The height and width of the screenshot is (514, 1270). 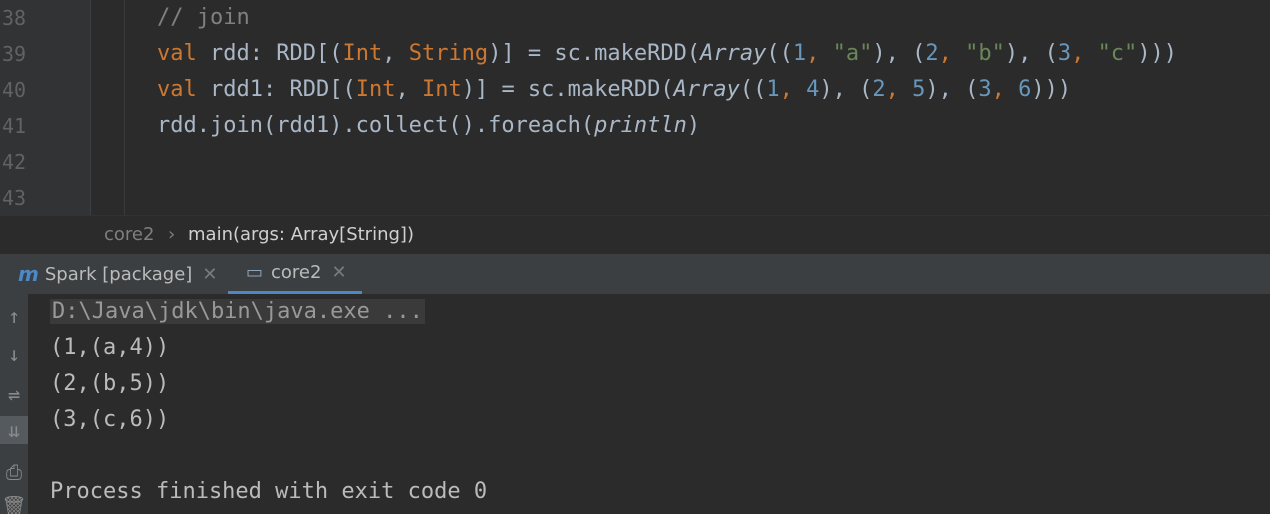 What do you see at coordinates (376, 125) in the screenshot?
I see `code-text: rdd.join(rdd1).collect().foreach(` at bounding box center [376, 125].